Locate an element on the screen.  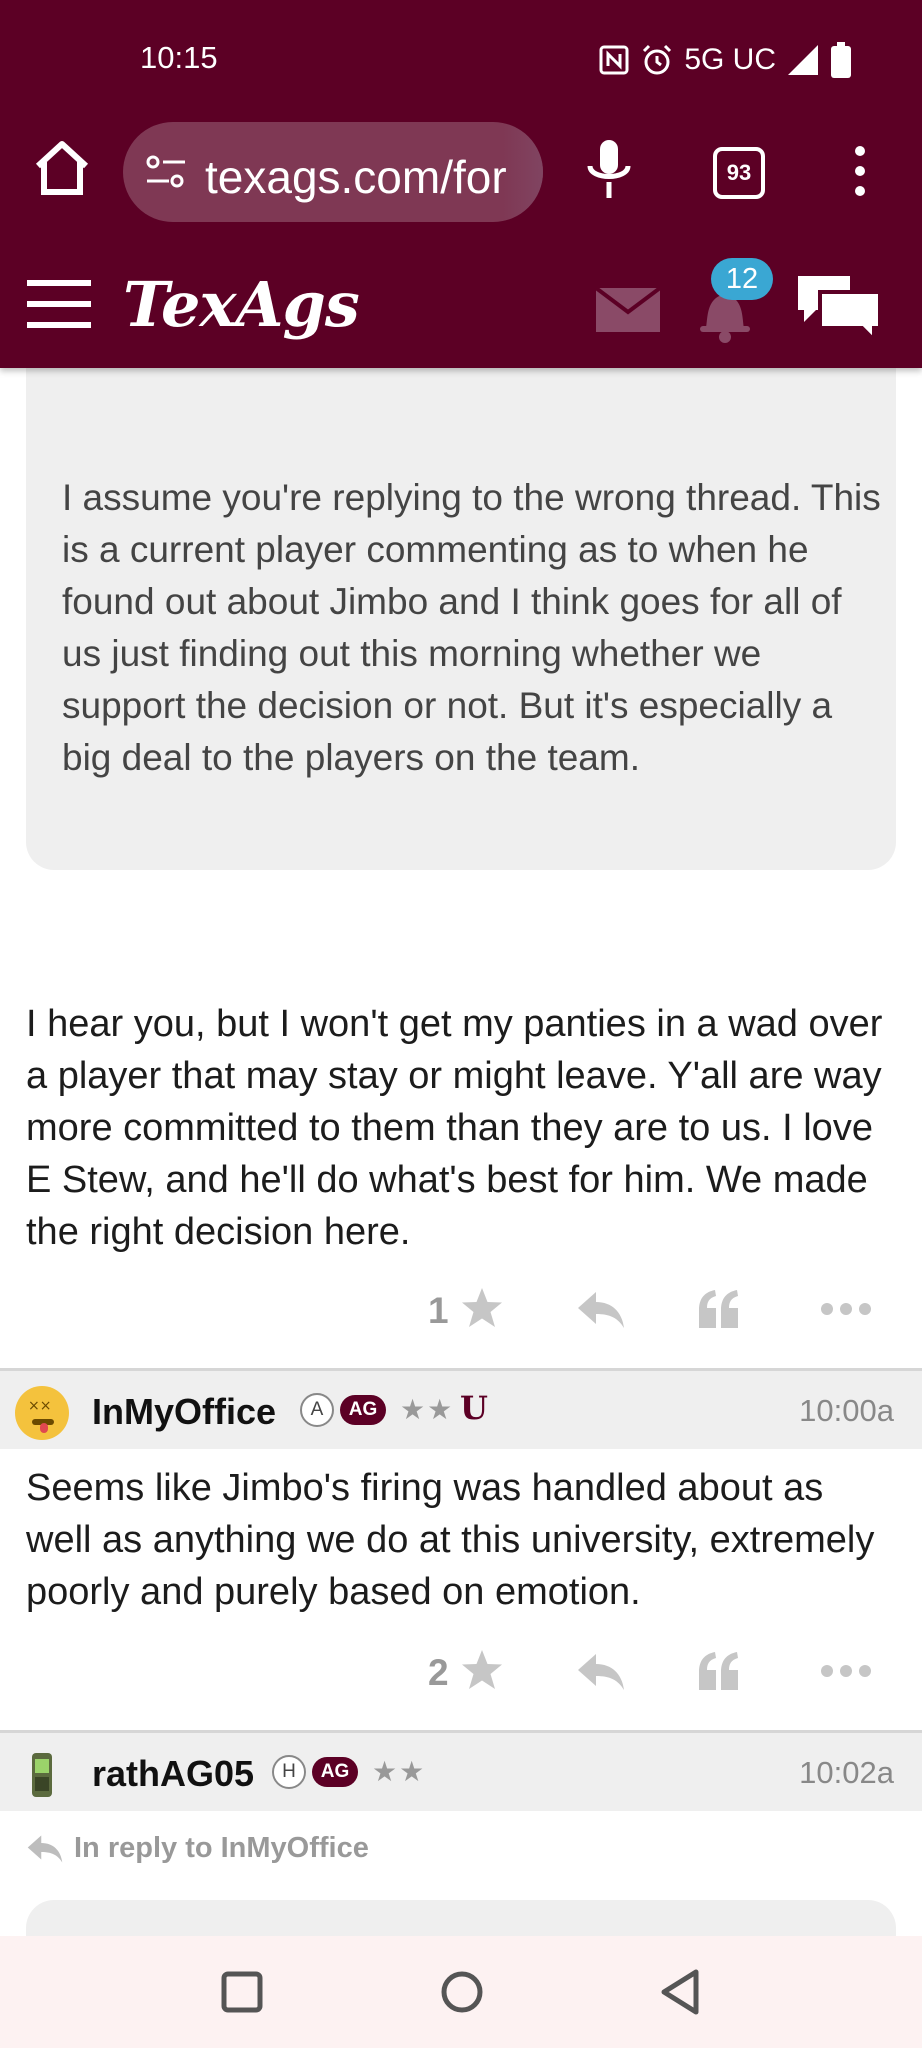
texags-logo: TexAgs is located at coordinates (241, 304).